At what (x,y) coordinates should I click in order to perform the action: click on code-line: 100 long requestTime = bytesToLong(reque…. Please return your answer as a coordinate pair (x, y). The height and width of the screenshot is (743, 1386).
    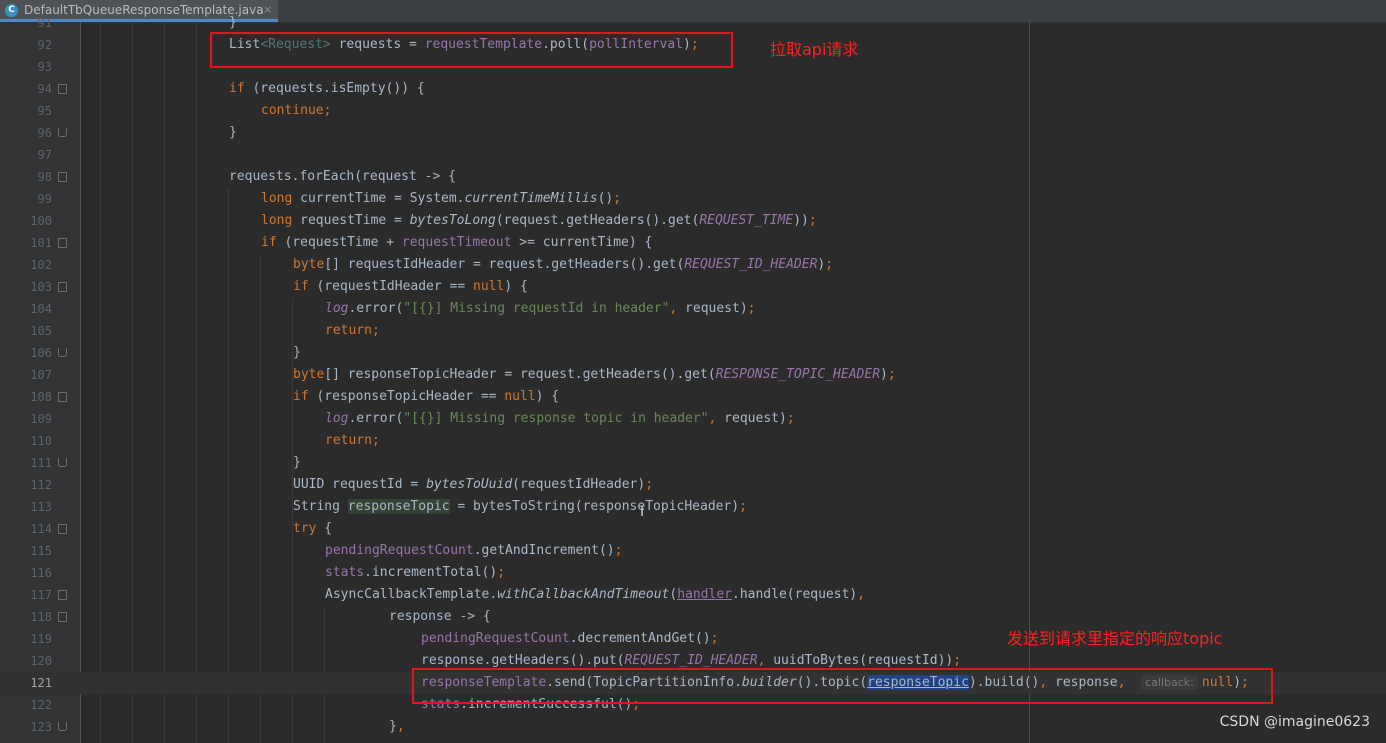
    Looking at the image, I should click on (693, 221).